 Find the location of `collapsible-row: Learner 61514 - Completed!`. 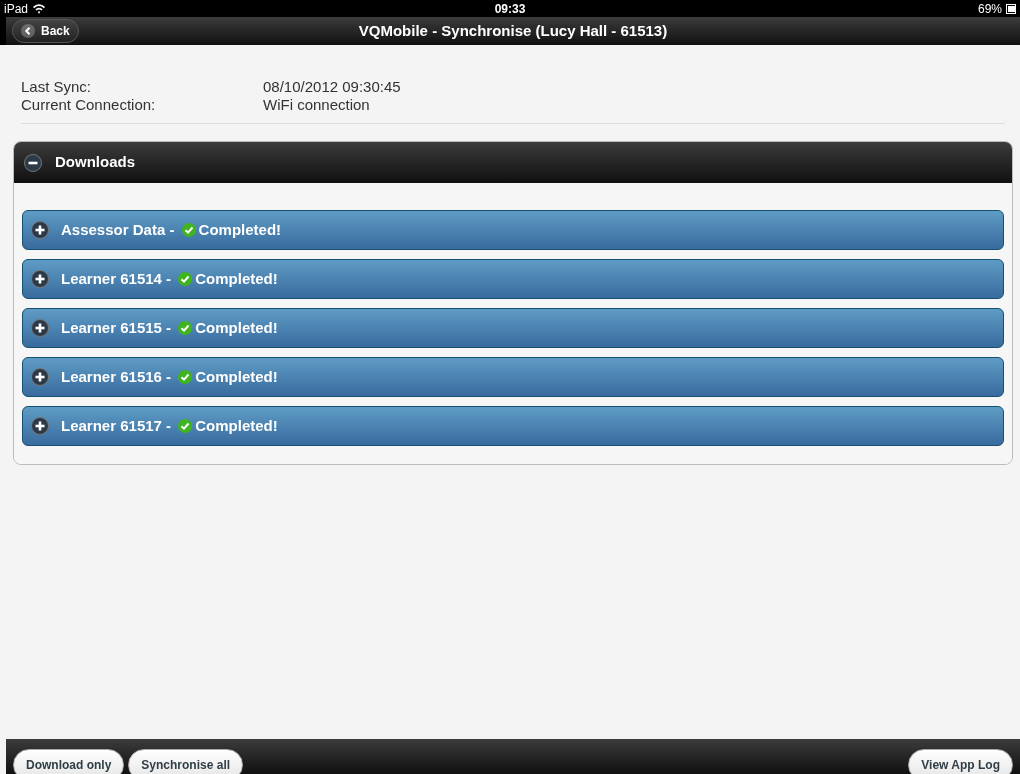

collapsible-row: Learner 61514 - Completed! is located at coordinates (513, 279).